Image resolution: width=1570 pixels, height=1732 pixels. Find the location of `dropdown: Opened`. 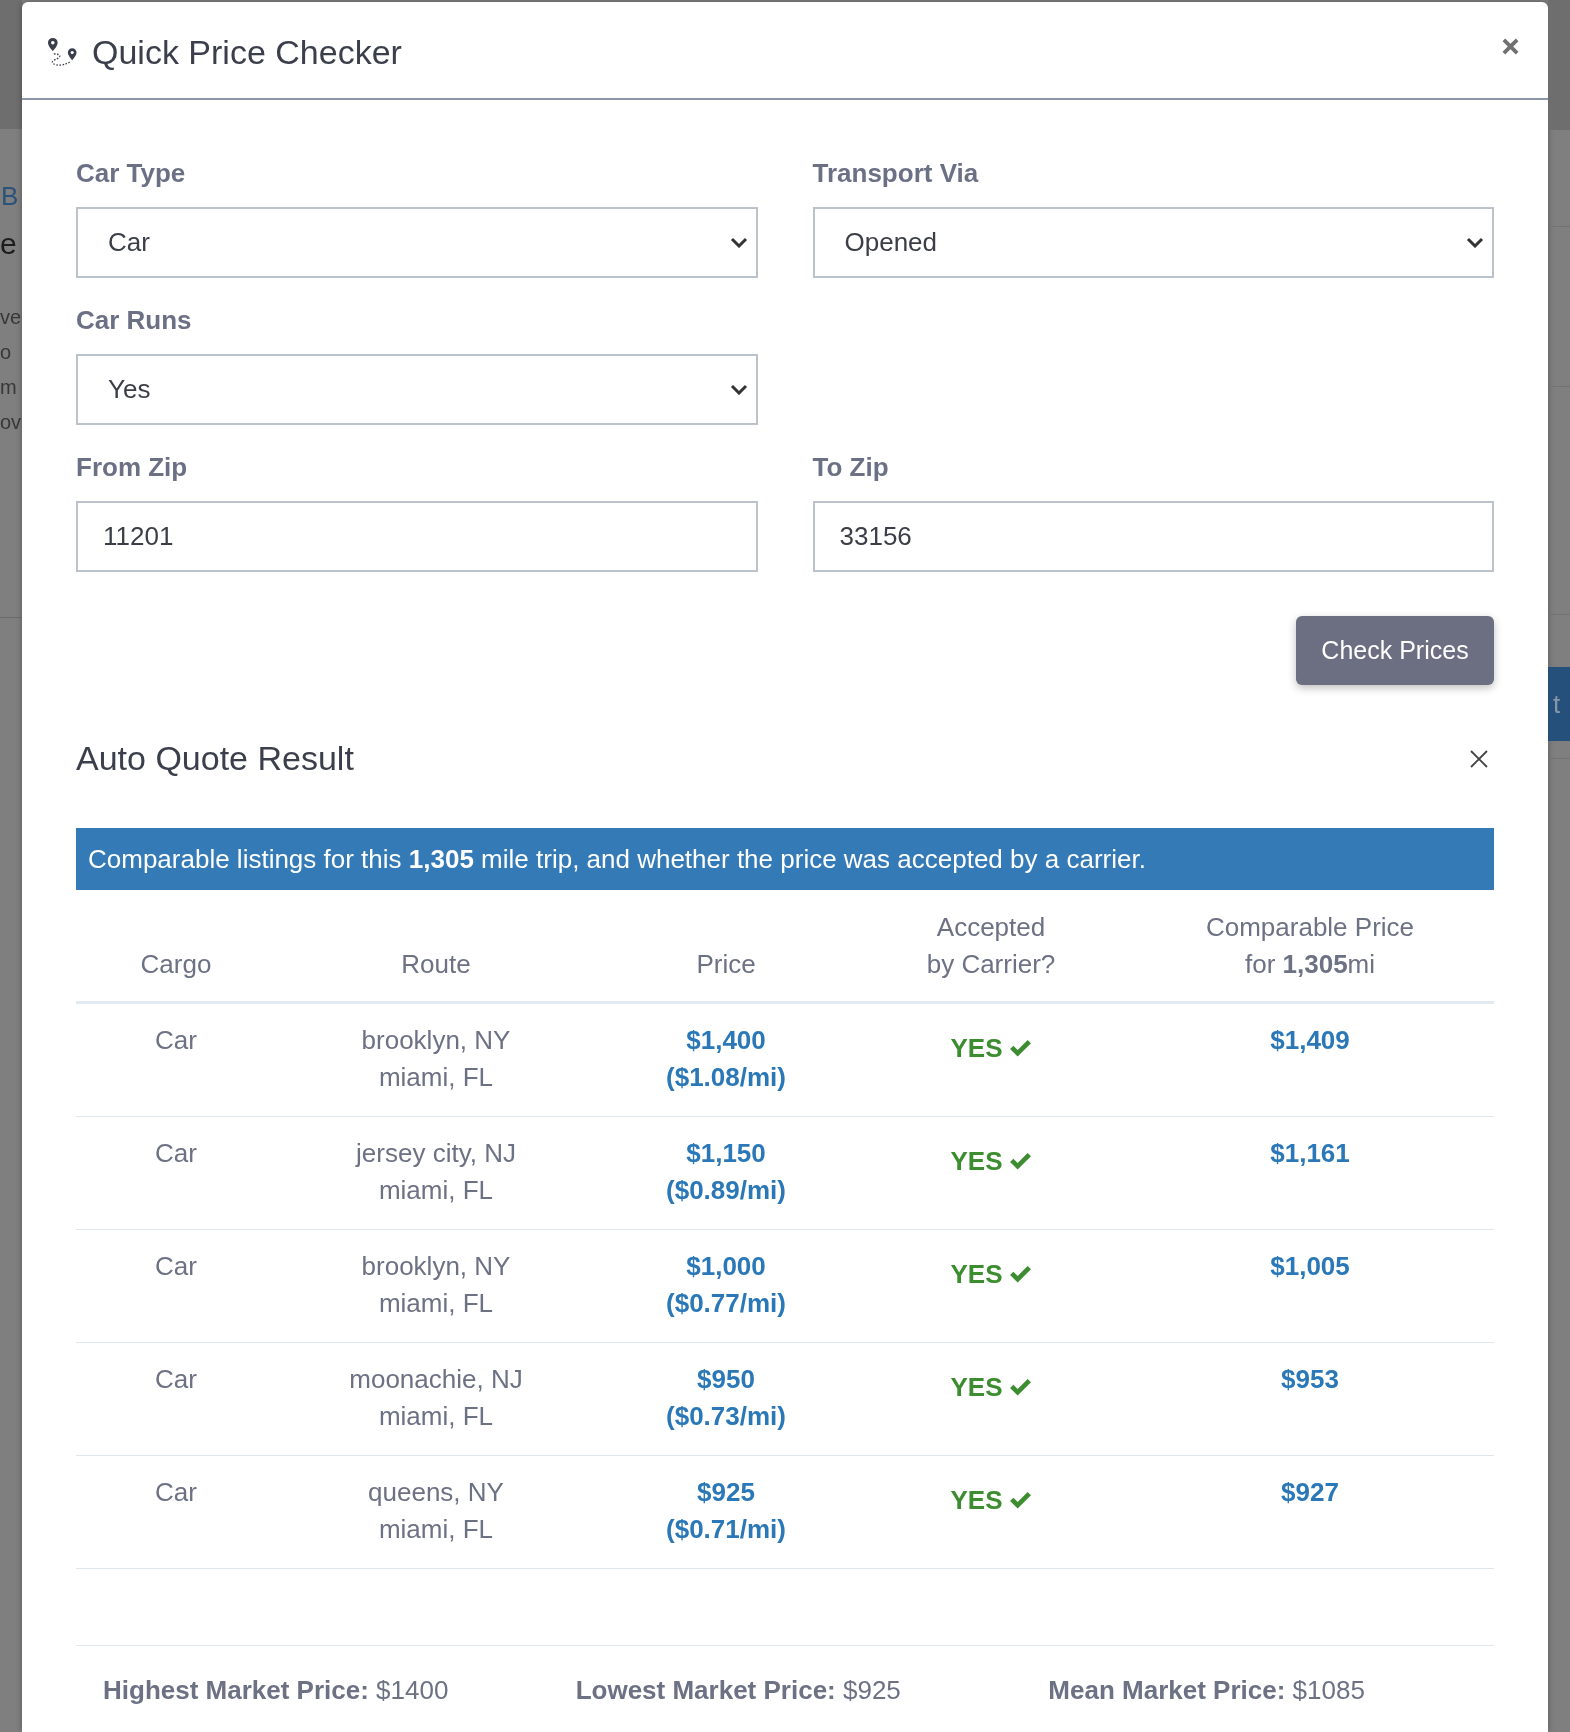

dropdown: Opened is located at coordinates (1153, 242).